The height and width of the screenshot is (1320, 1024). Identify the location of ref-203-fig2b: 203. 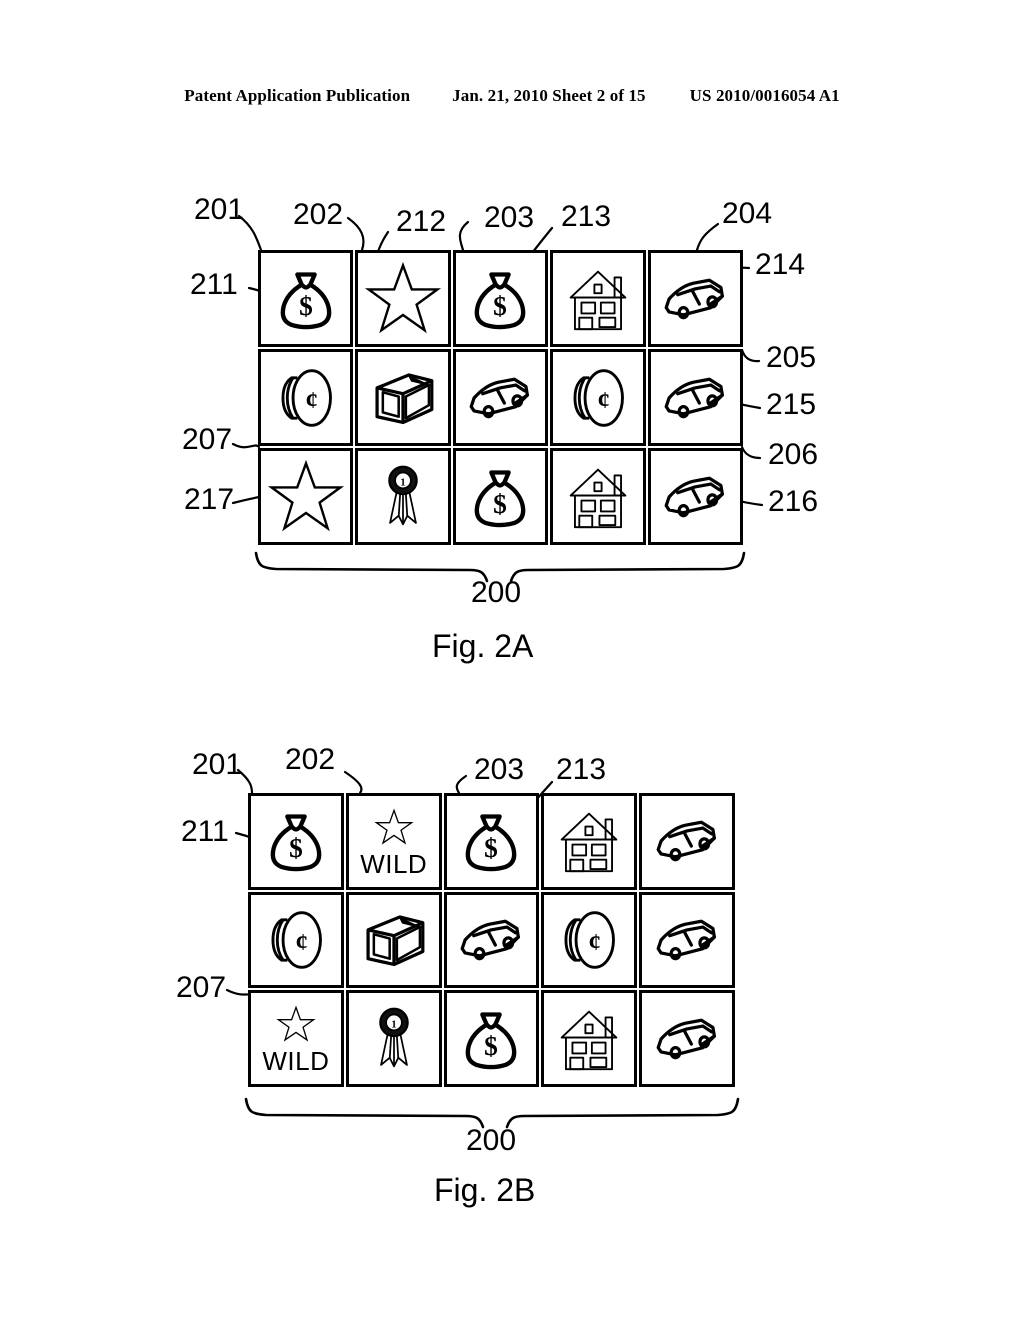
(499, 769).